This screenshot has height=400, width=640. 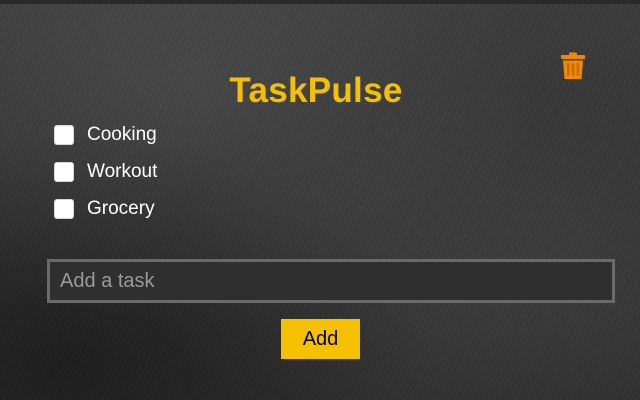 I want to click on add-task-input, so click(x=331, y=281).